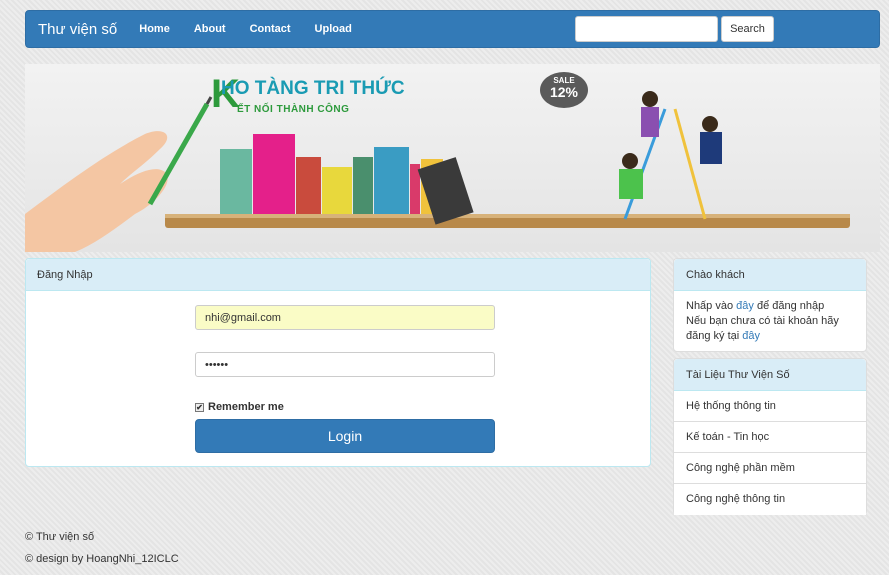 This screenshot has width=889, height=575. I want to click on password-field, so click(345, 364).